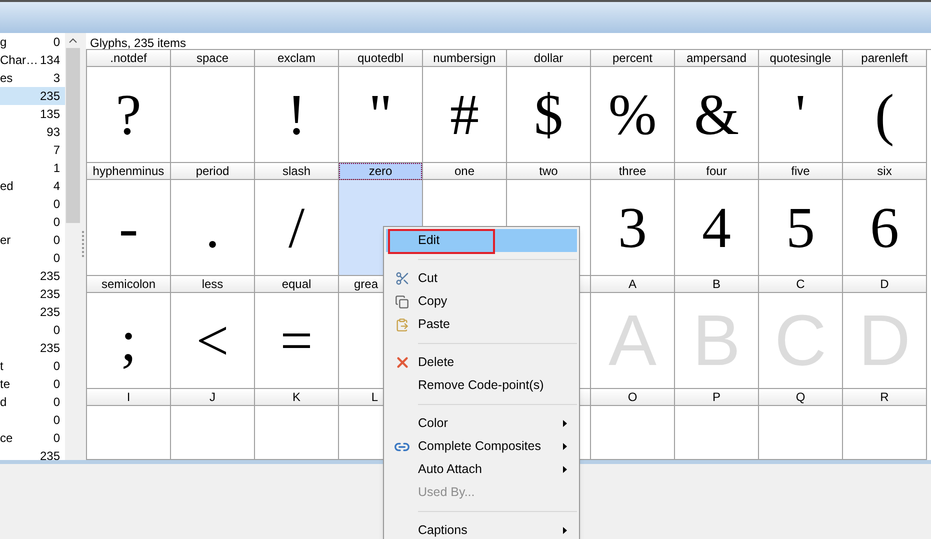 The image size is (931, 539). I want to click on set-name: t, so click(2, 366).